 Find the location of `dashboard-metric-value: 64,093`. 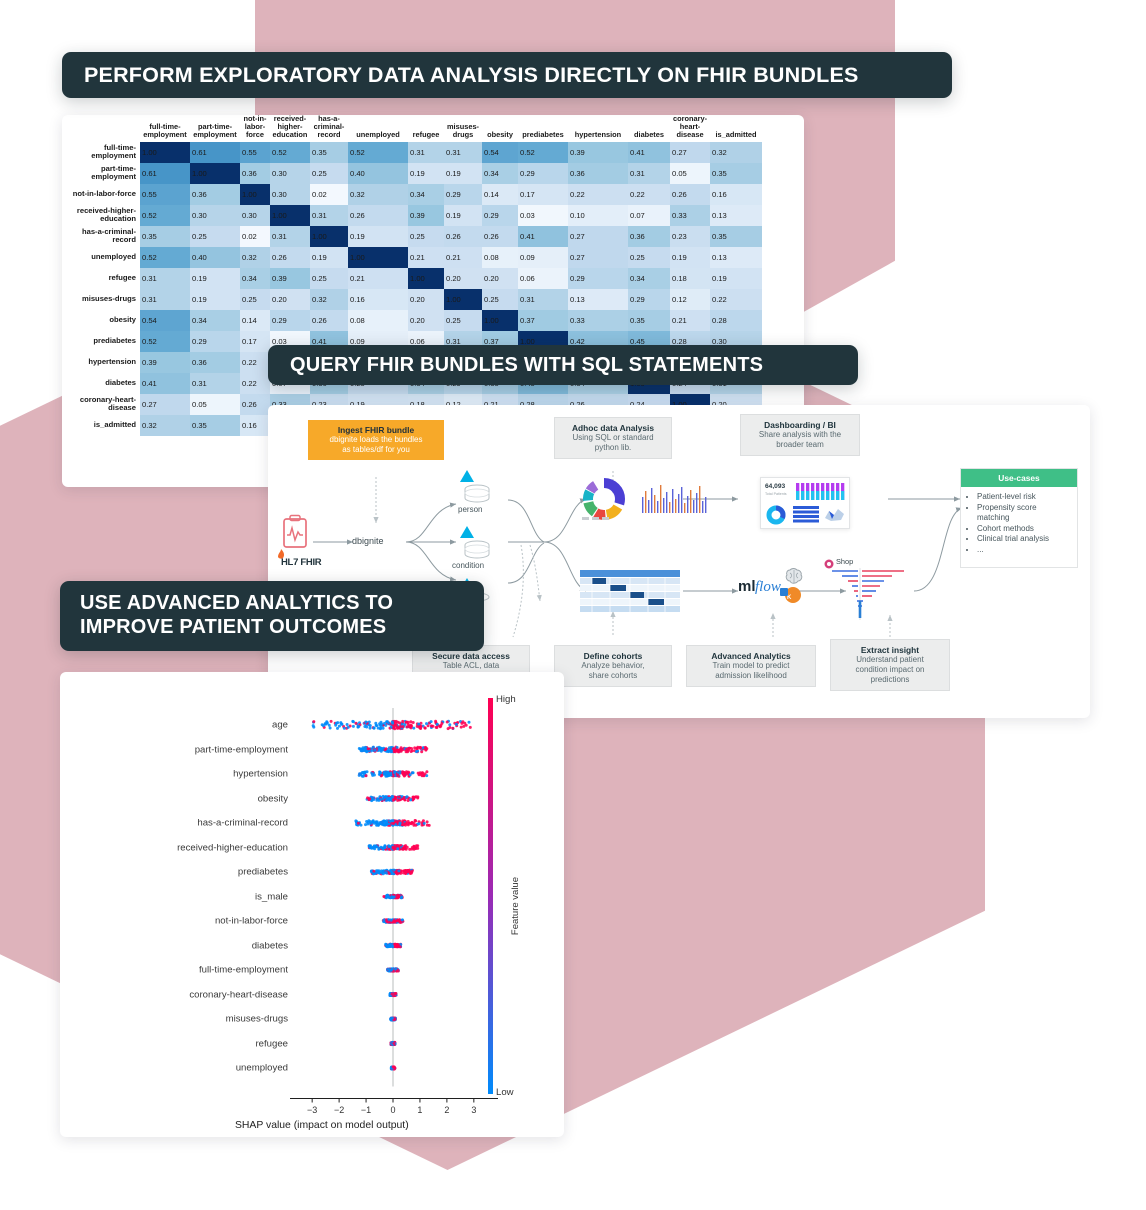

dashboard-metric-value: 64,093 is located at coordinates (775, 486).